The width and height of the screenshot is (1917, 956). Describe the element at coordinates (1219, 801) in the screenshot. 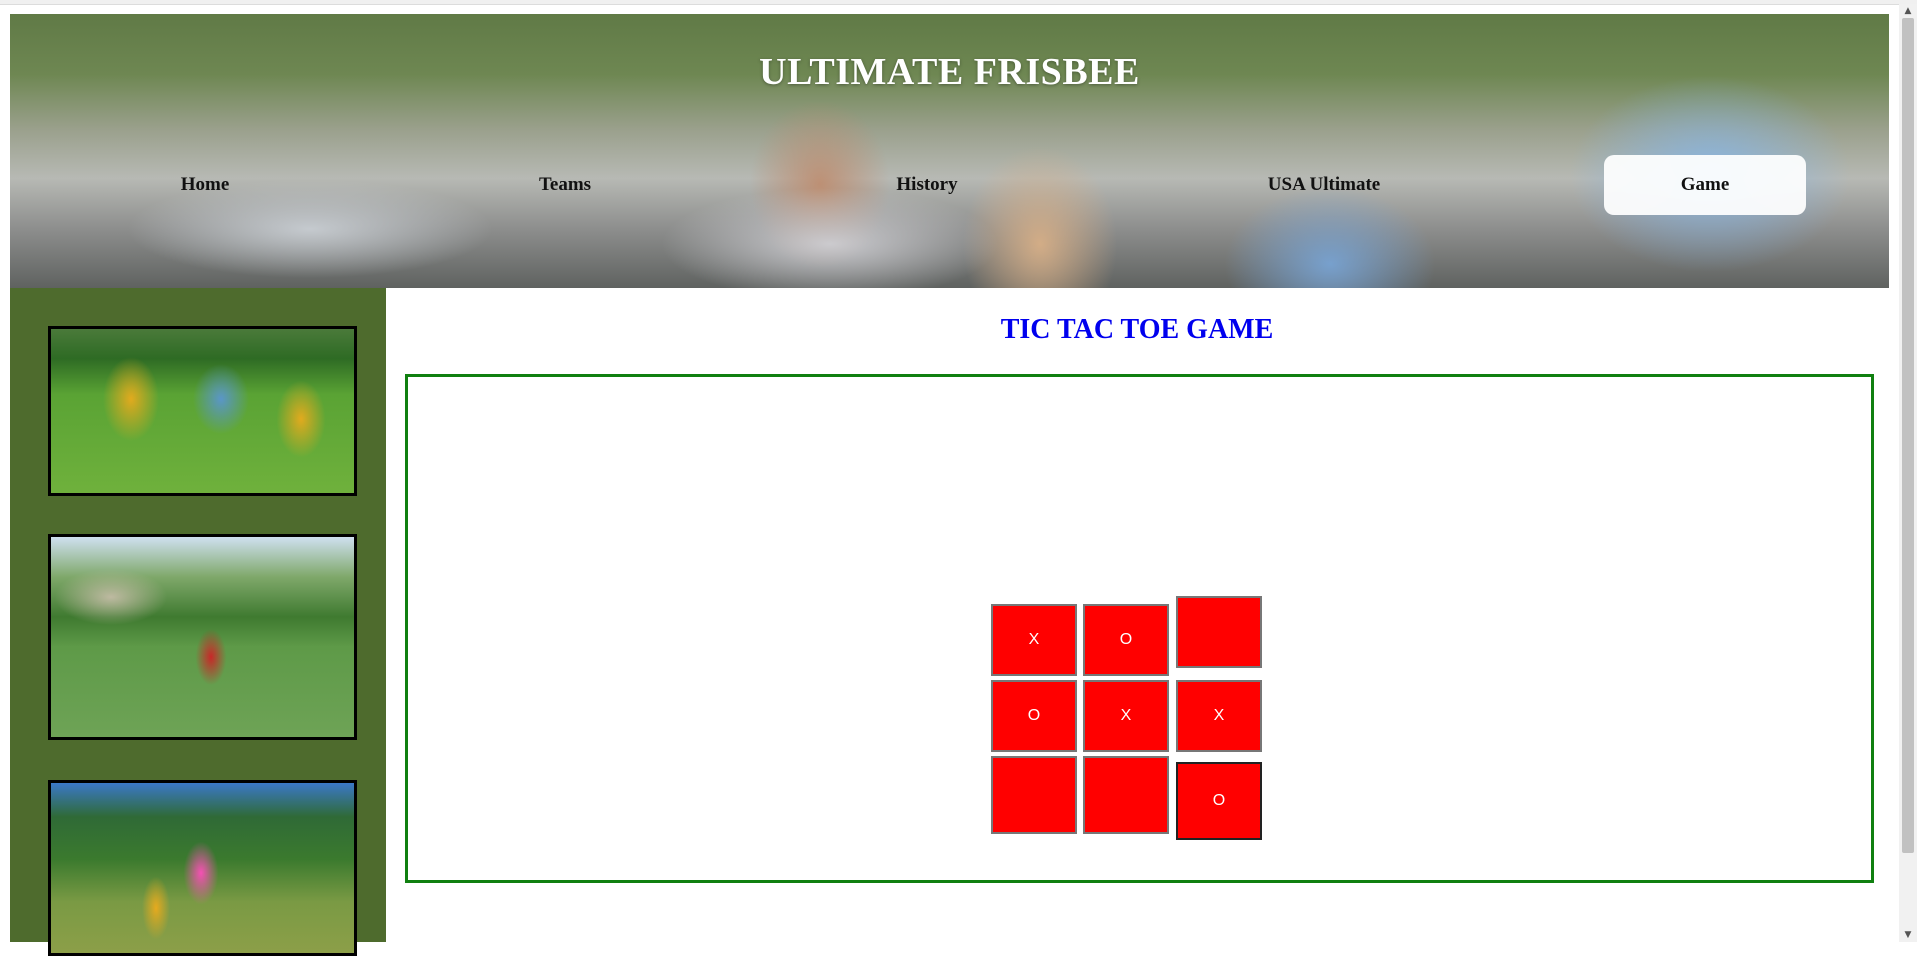

I see `board-cell-9: O` at that location.